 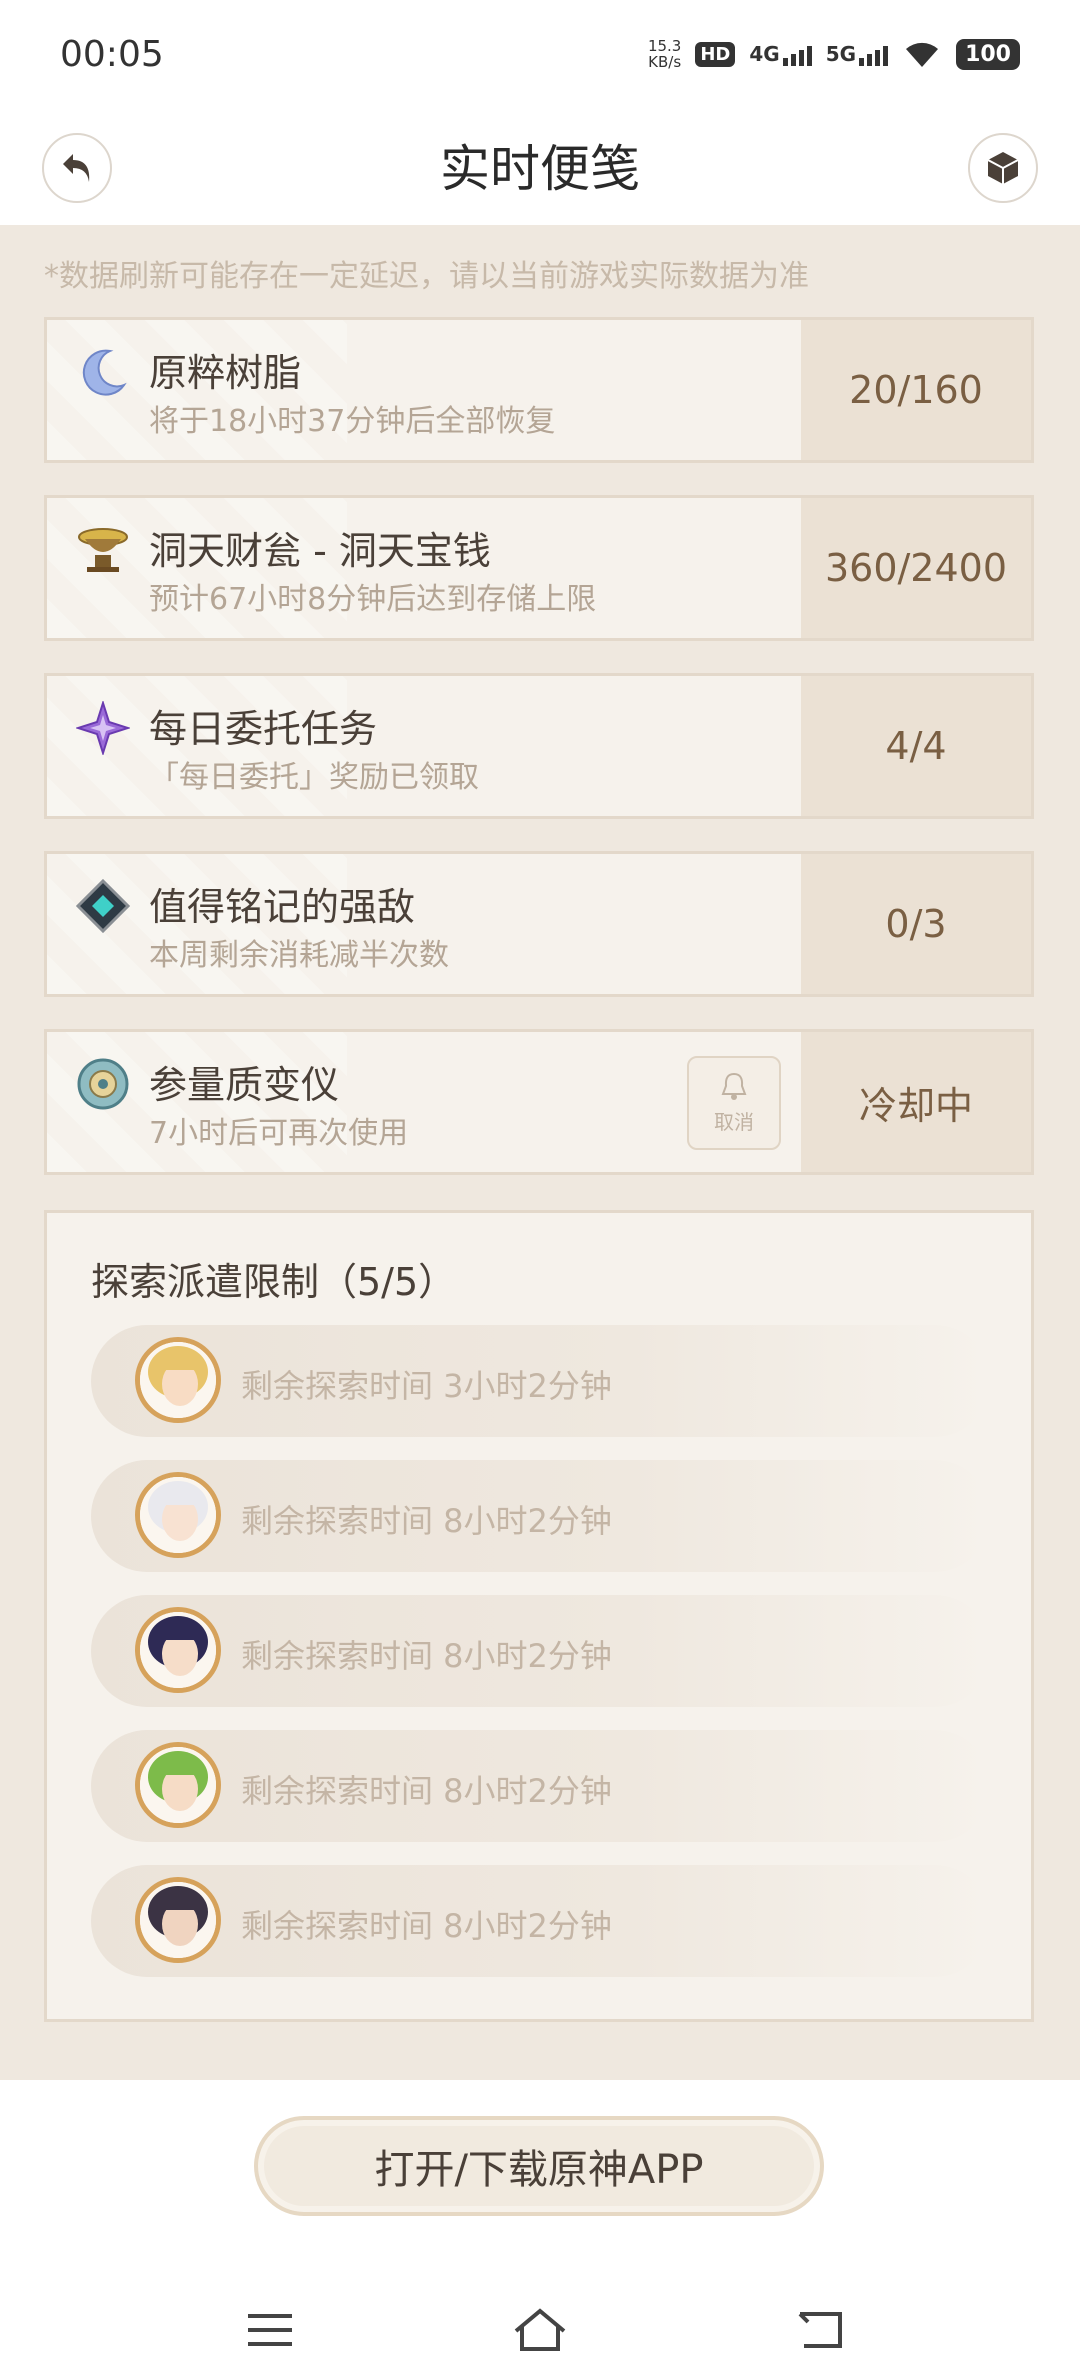 I want to click on net1-label: 4G, so click(x=764, y=54).